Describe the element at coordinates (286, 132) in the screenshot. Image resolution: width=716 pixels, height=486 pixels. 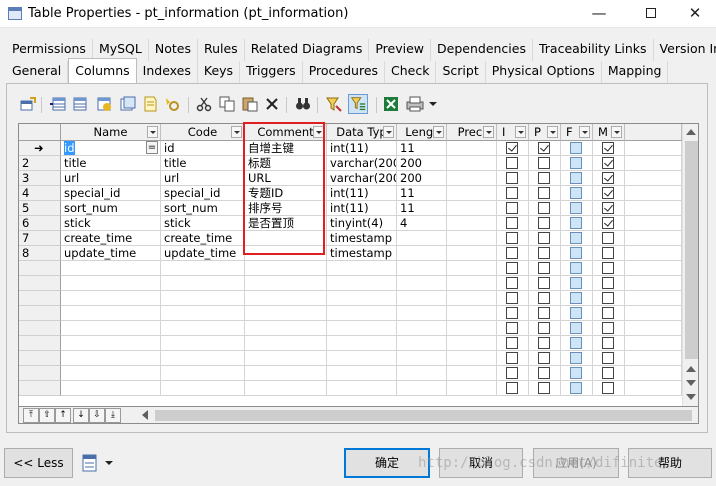
I see `column-header-comment: Comment` at that location.